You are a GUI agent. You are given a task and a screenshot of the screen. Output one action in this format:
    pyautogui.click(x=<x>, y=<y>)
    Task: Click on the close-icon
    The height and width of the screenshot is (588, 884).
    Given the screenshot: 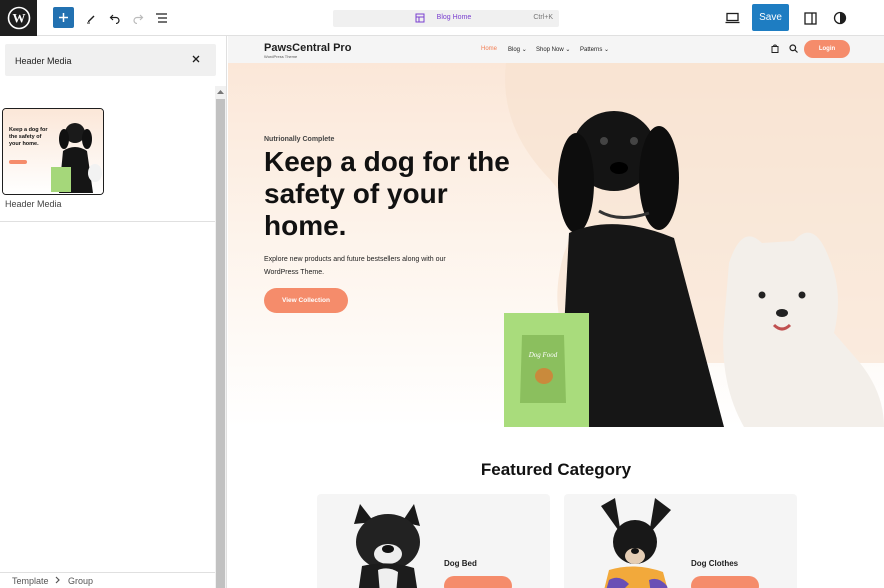 What is the action you would take?
    pyautogui.click(x=196, y=59)
    